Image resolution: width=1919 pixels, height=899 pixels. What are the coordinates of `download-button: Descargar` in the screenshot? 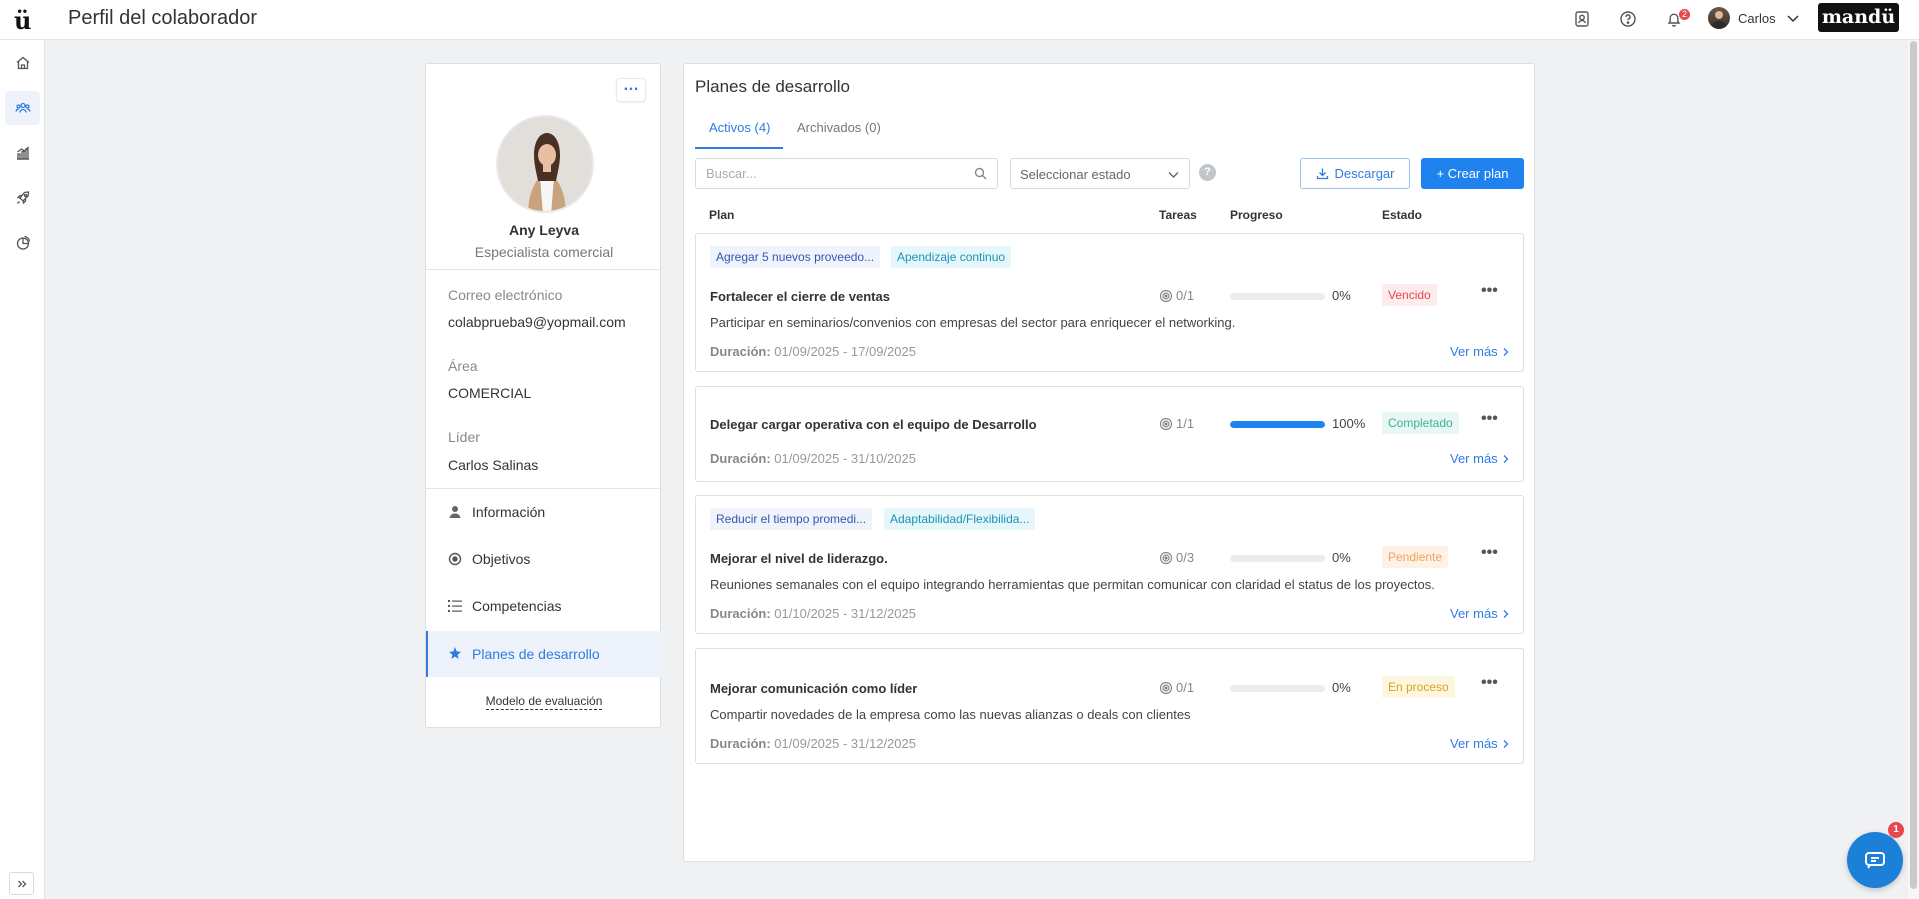 It's located at (1355, 173).